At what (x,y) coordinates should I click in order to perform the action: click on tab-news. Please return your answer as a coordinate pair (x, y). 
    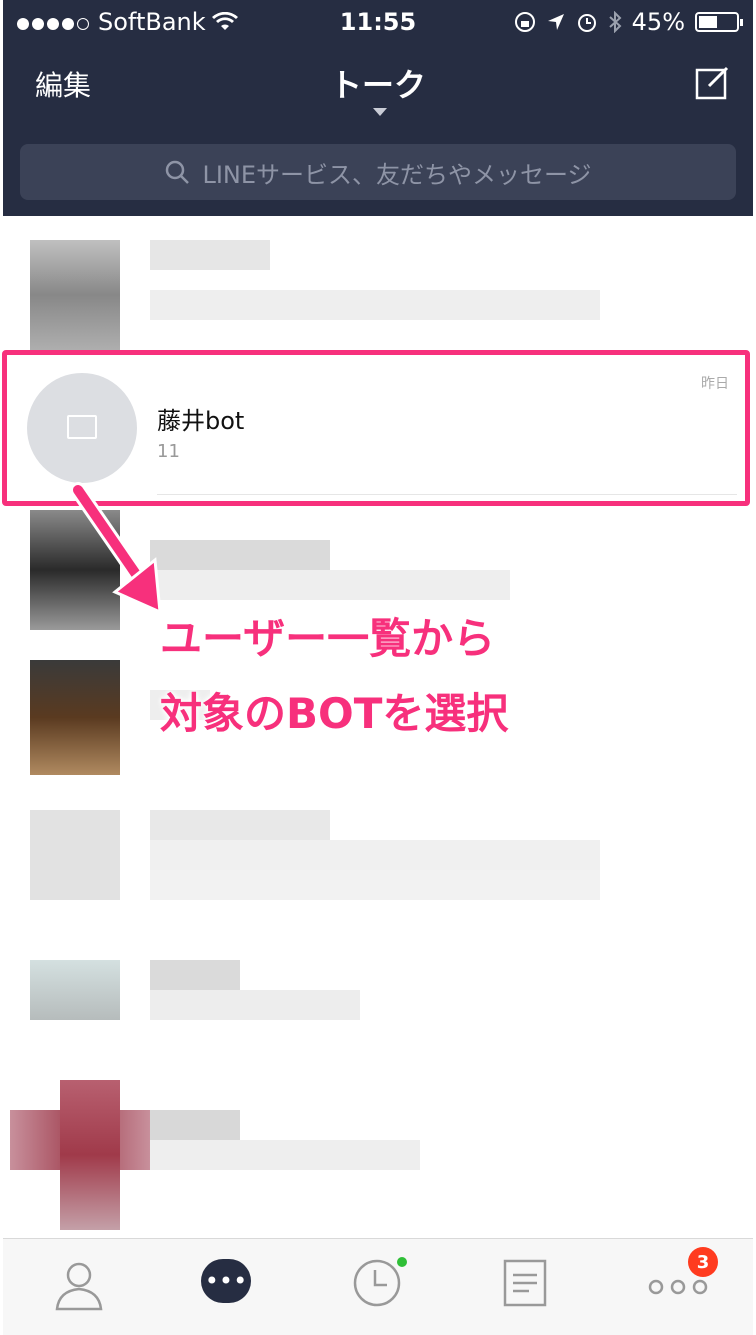
    Looking at the image, I should click on (531, 1287).